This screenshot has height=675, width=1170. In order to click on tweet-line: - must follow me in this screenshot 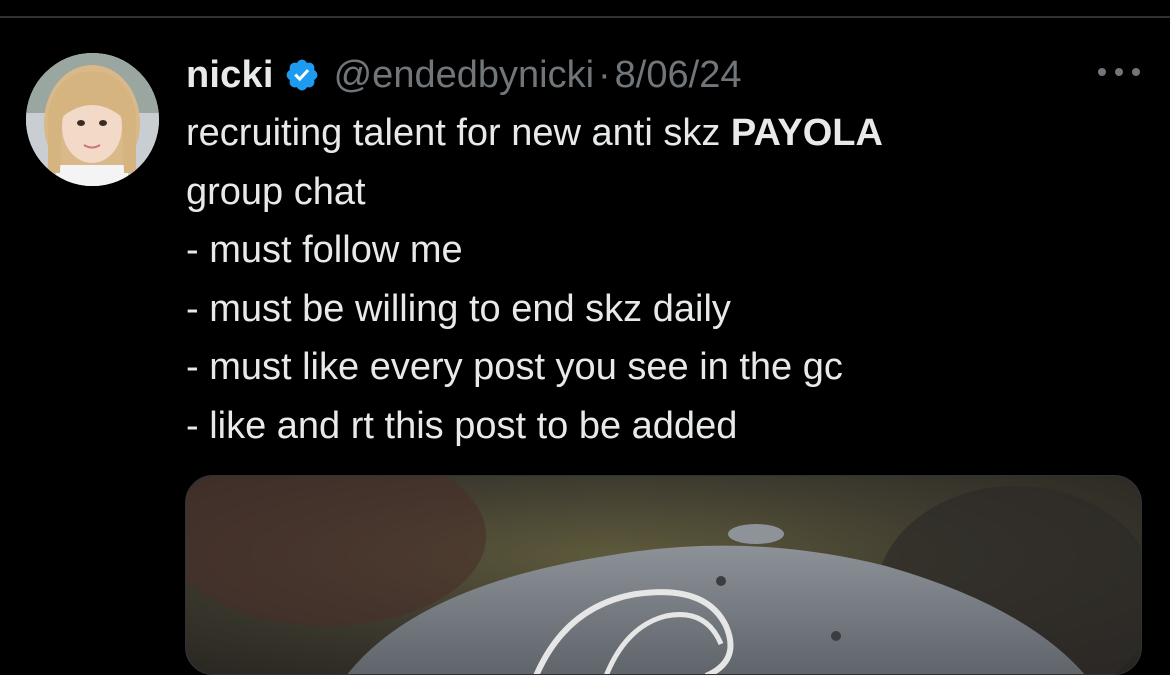, I will do `click(324, 250)`.